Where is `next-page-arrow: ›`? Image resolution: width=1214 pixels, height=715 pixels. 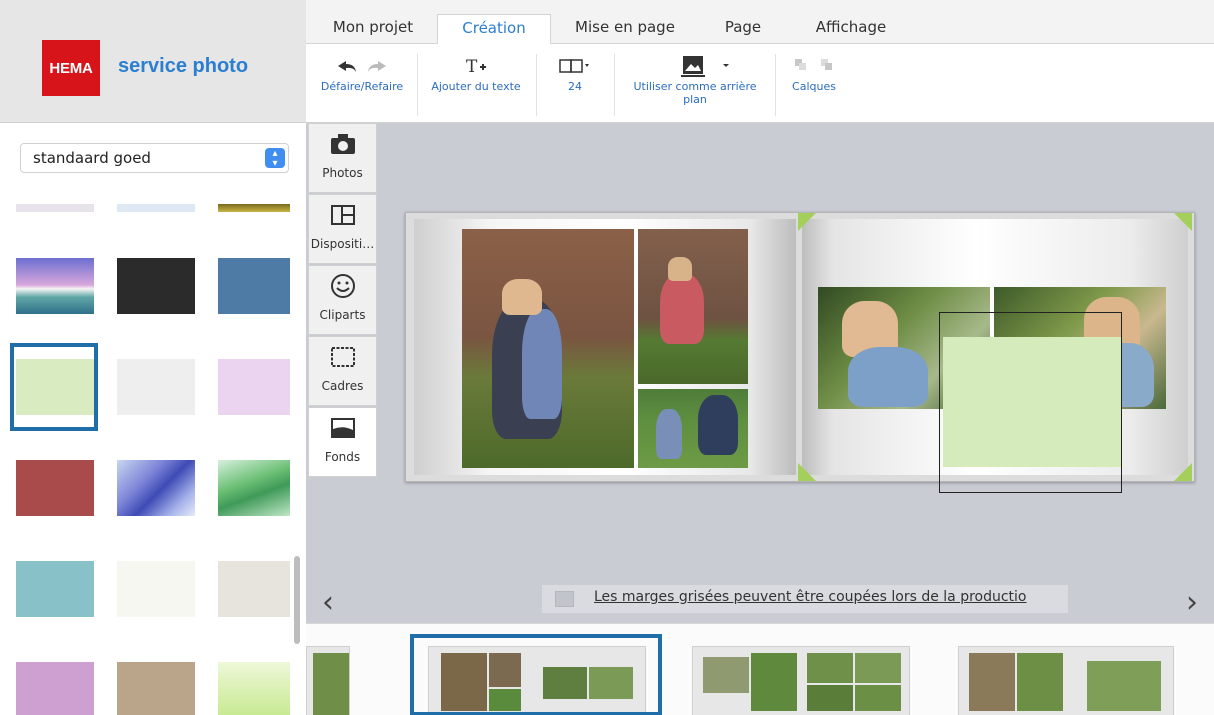 next-page-arrow: › is located at coordinates (1192, 602).